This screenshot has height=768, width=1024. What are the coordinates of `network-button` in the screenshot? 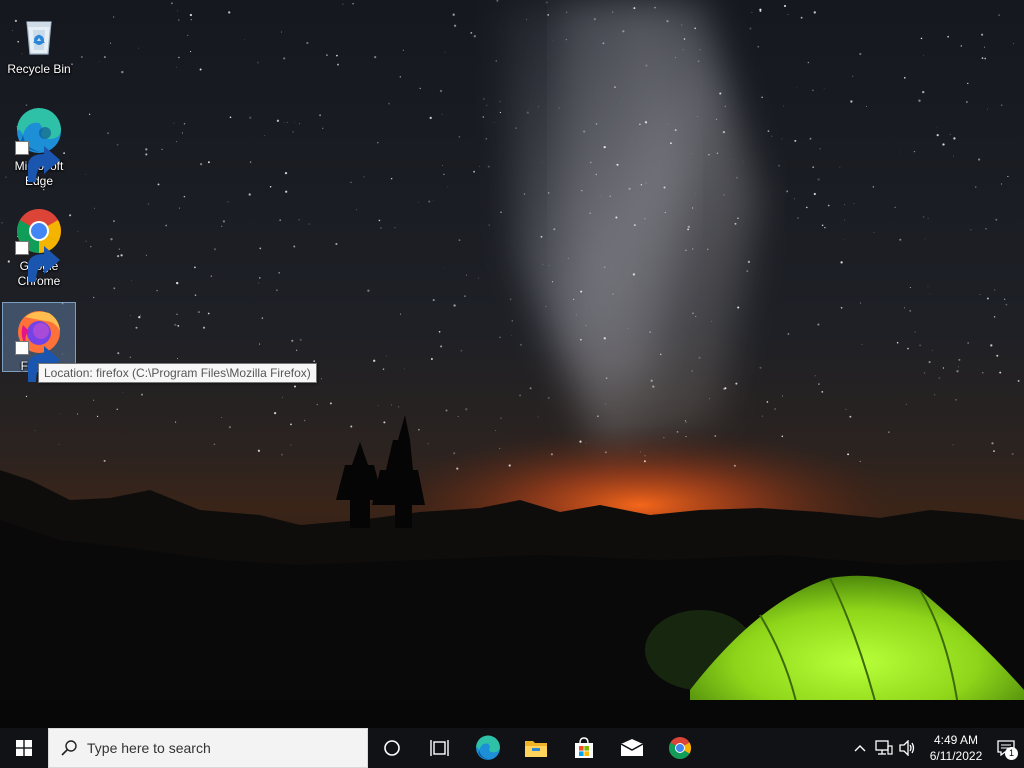 It's located at (884, 748).